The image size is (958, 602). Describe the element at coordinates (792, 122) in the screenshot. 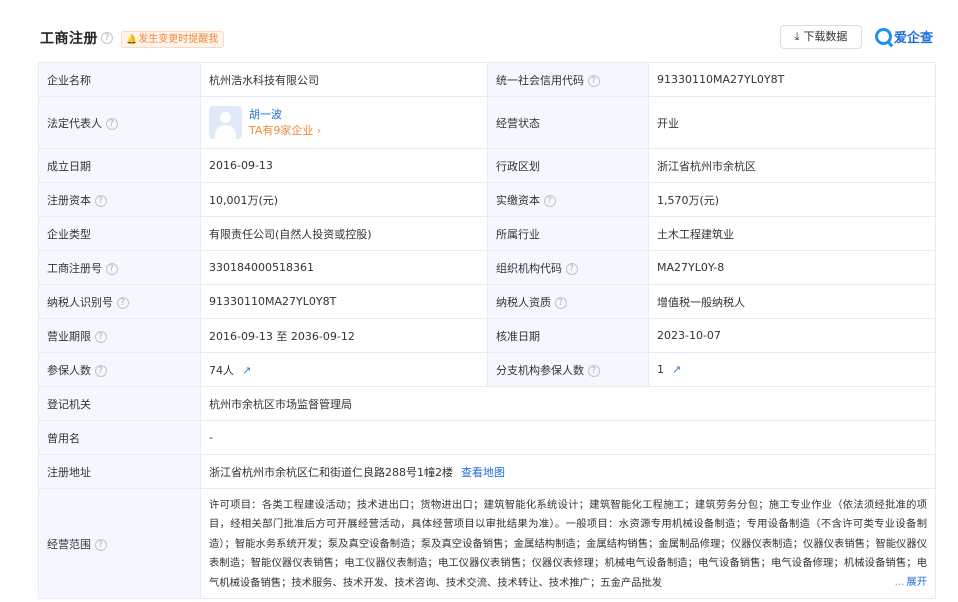

I see `status-value: 开业` at that location.